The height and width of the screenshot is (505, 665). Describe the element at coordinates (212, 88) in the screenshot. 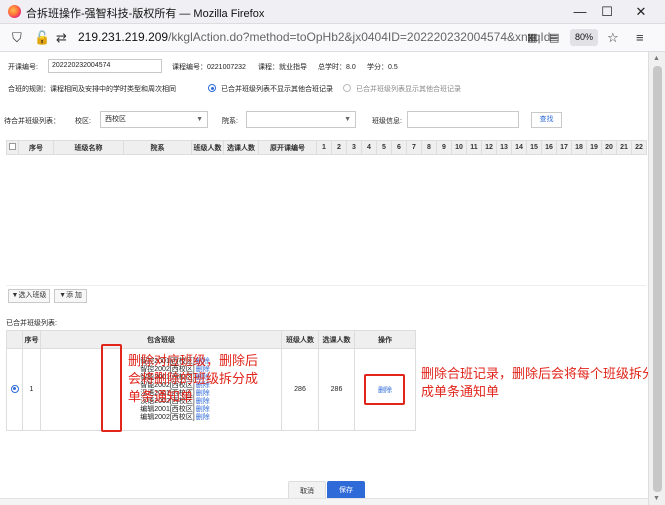

I see `radio-hide-other-records` at that location.